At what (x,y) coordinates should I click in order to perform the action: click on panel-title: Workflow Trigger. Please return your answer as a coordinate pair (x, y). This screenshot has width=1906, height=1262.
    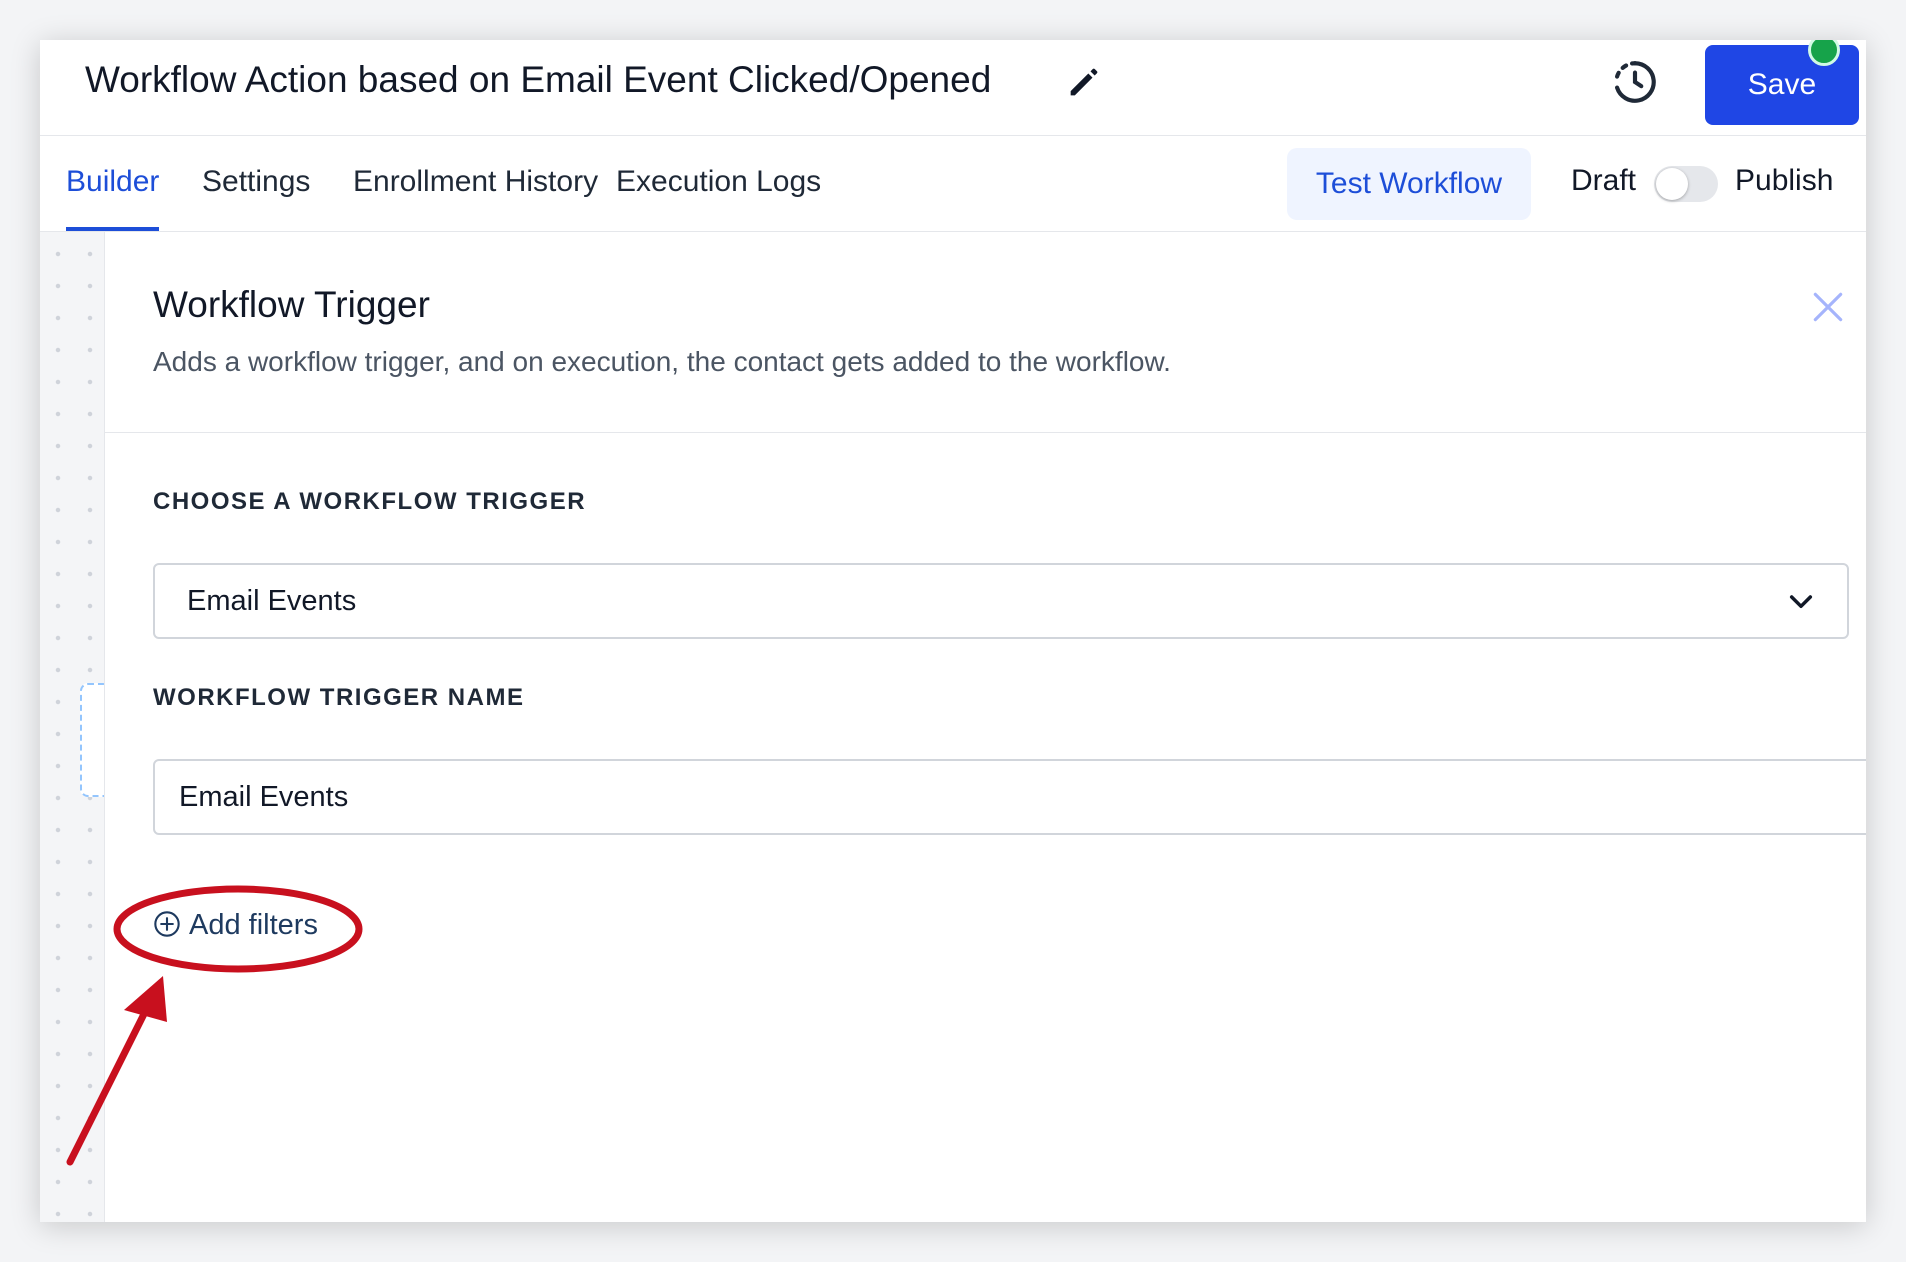
    Looking at the image, I should click on (291, 304).